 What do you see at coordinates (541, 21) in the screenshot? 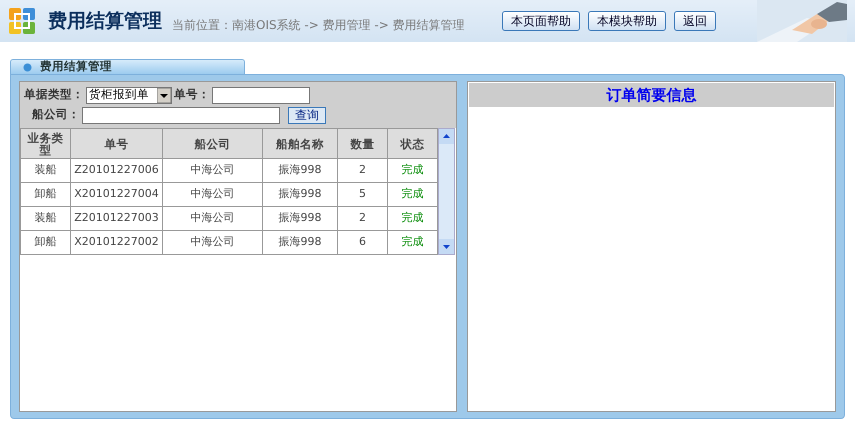
I see `help-button: 本页面帮助` at bounding box center [541, 21].